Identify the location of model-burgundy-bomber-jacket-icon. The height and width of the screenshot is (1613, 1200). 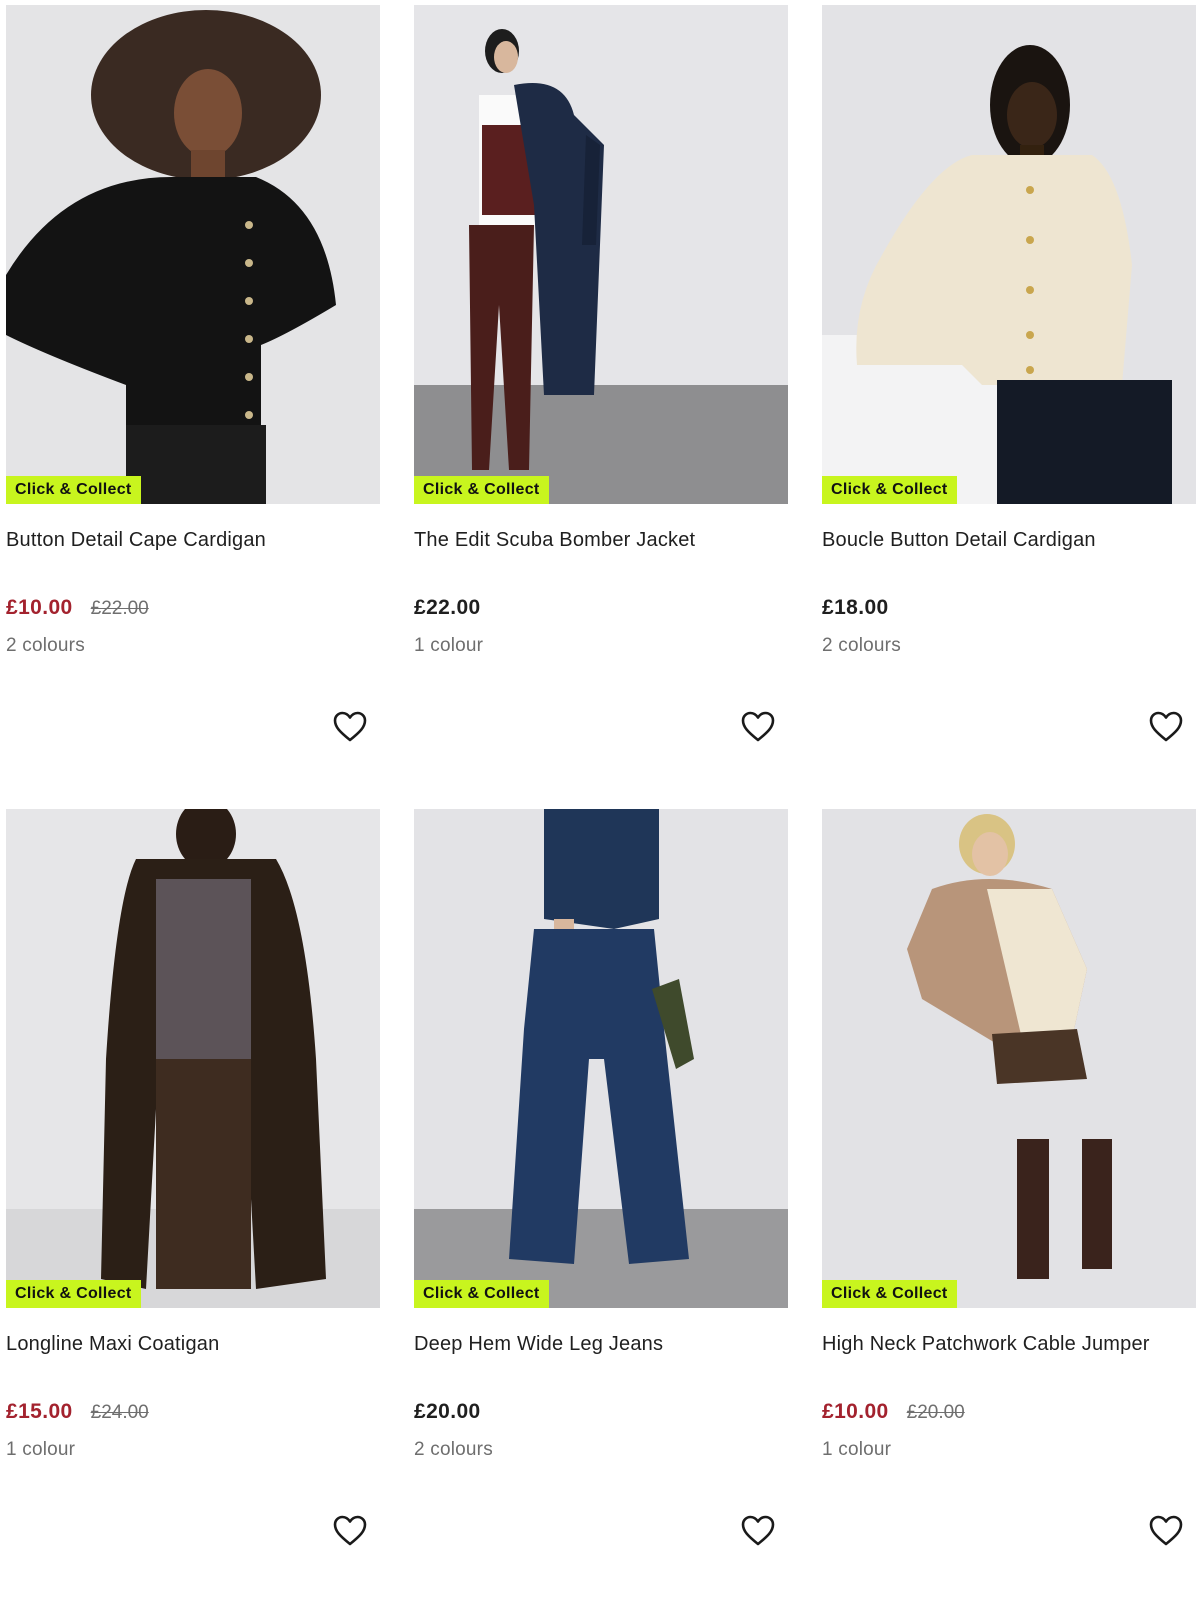
(601, 254).